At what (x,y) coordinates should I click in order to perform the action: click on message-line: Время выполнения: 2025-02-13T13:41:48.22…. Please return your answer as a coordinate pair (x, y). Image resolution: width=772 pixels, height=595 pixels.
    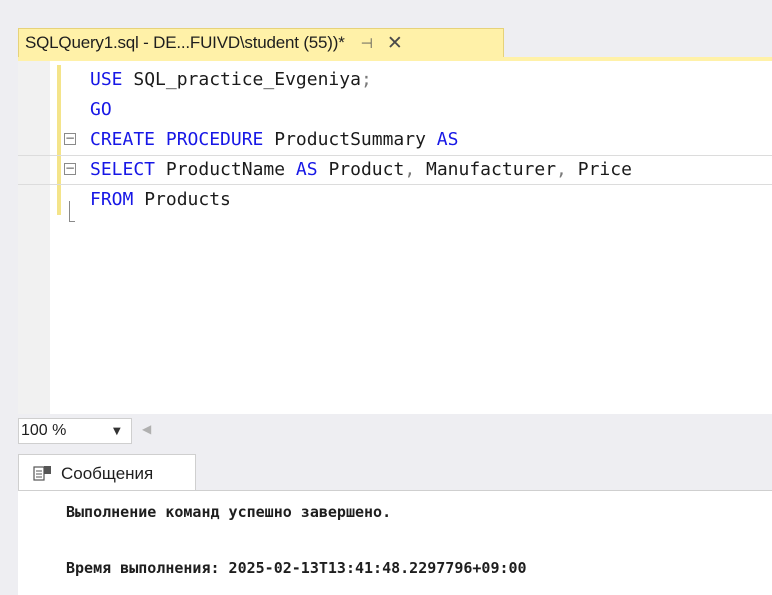
    Looking at the image, I should click on (296, 568).